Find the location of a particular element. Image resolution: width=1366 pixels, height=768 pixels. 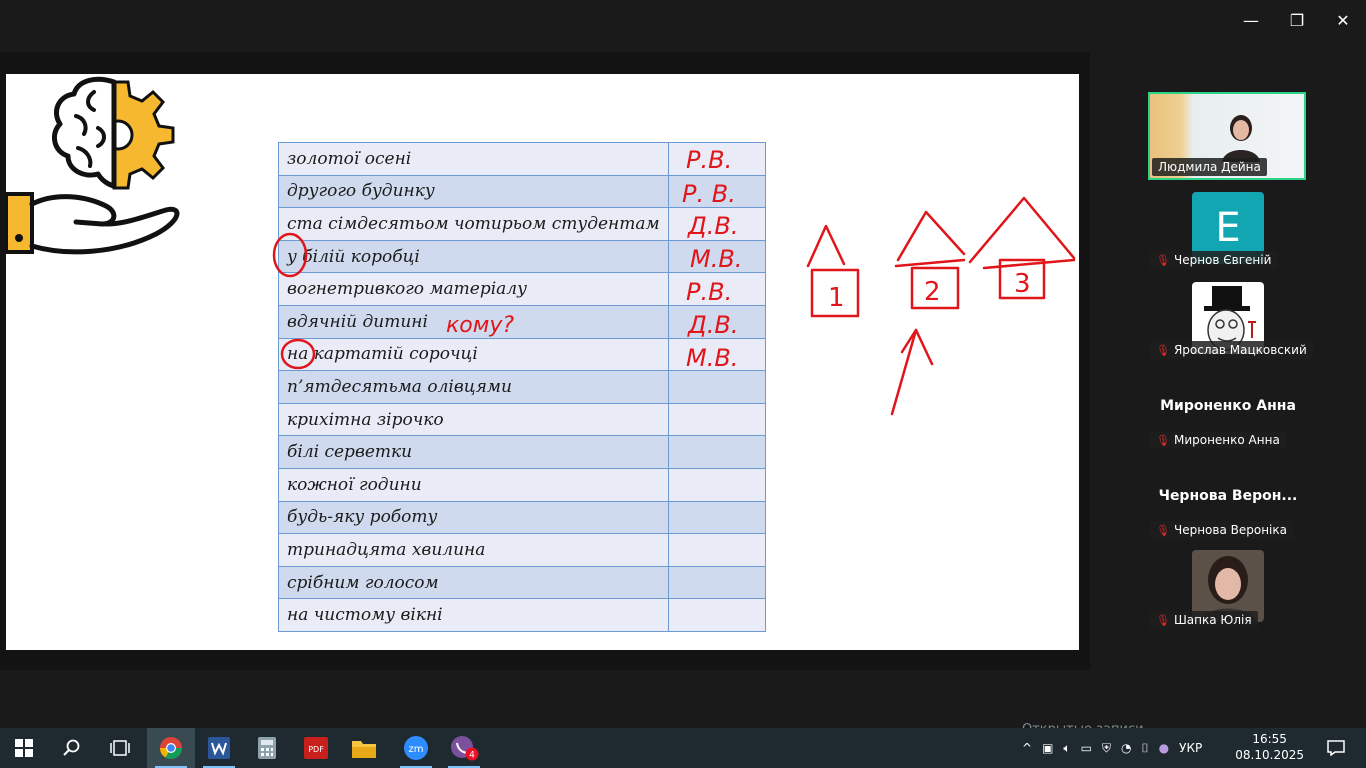

phrase-cell: у білій коробці is located at coordinates (473, 256).